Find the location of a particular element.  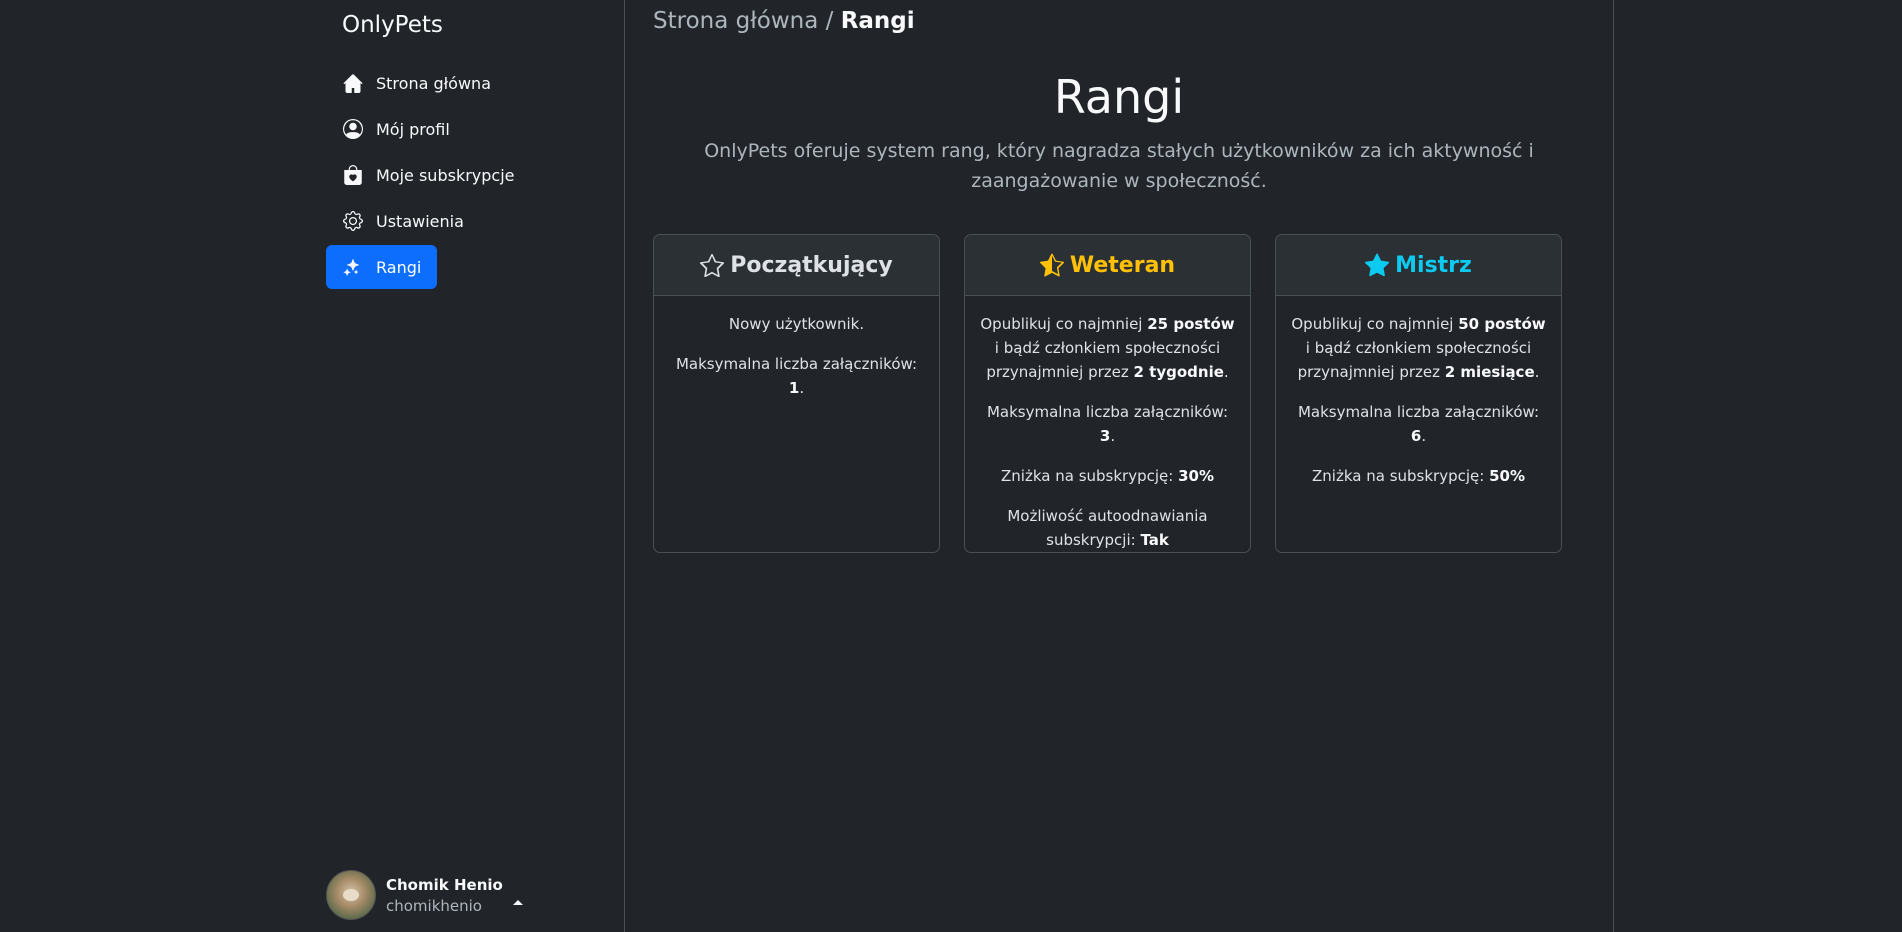

sidebar-item-label: Moje subskrypcje is located at coordinates (445, 175).